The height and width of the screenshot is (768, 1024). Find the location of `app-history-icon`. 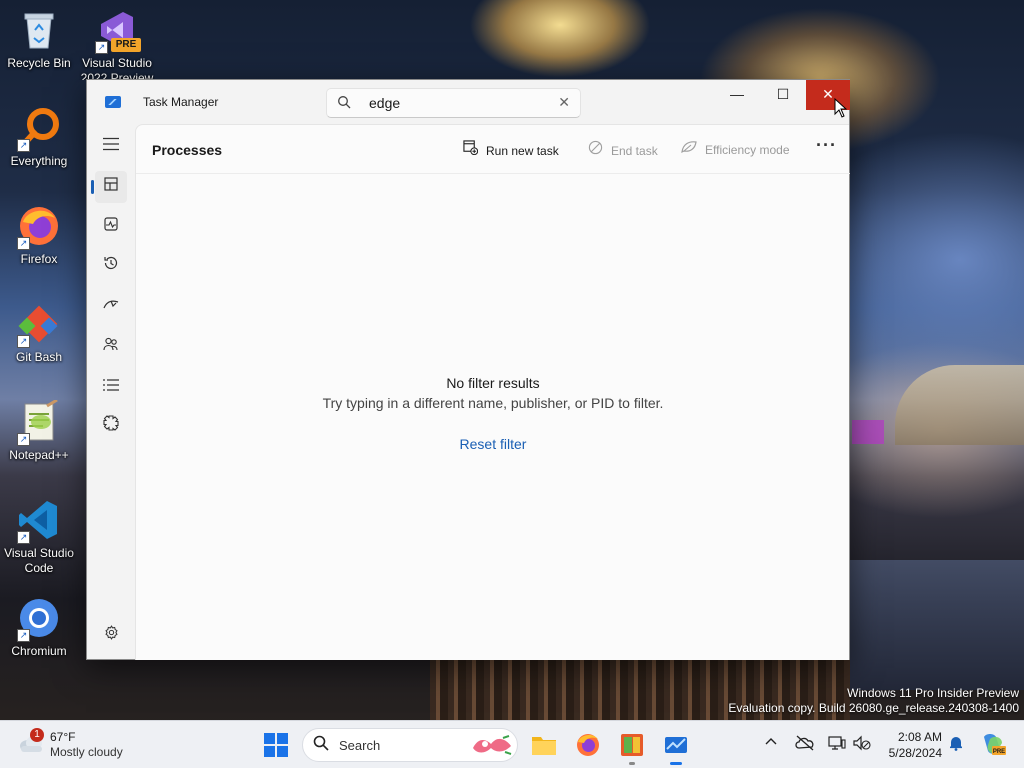

app-history-icon is located at coordinates (111, 267).